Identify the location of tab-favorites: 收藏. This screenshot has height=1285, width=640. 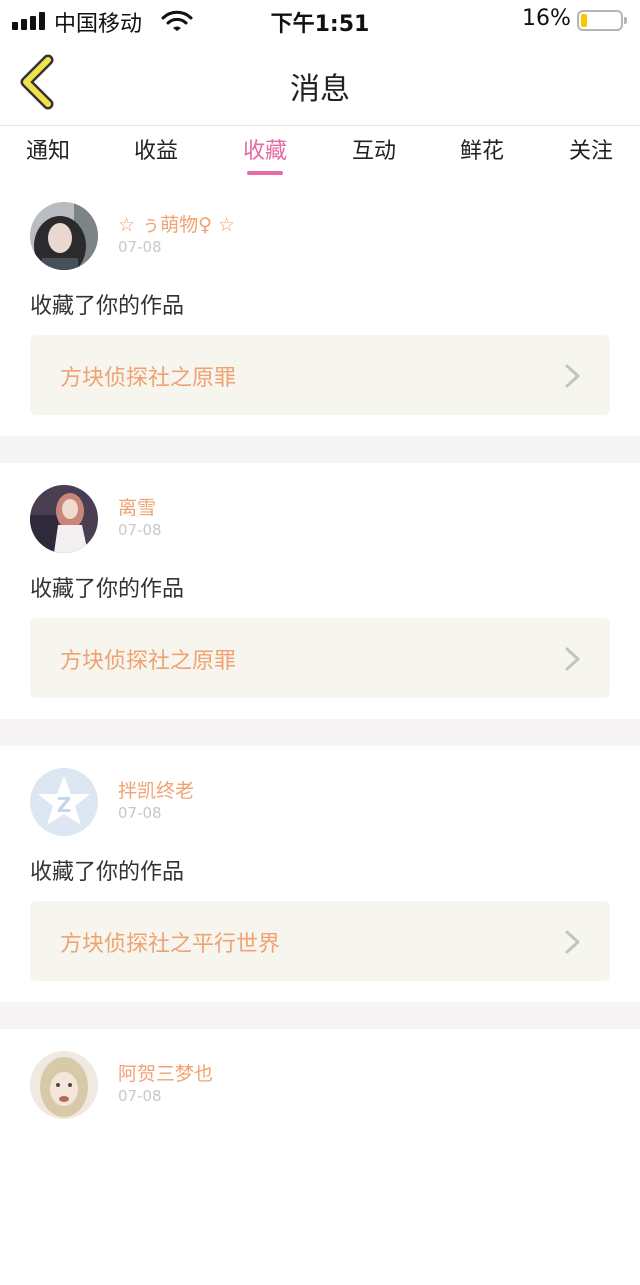
(265, 154).